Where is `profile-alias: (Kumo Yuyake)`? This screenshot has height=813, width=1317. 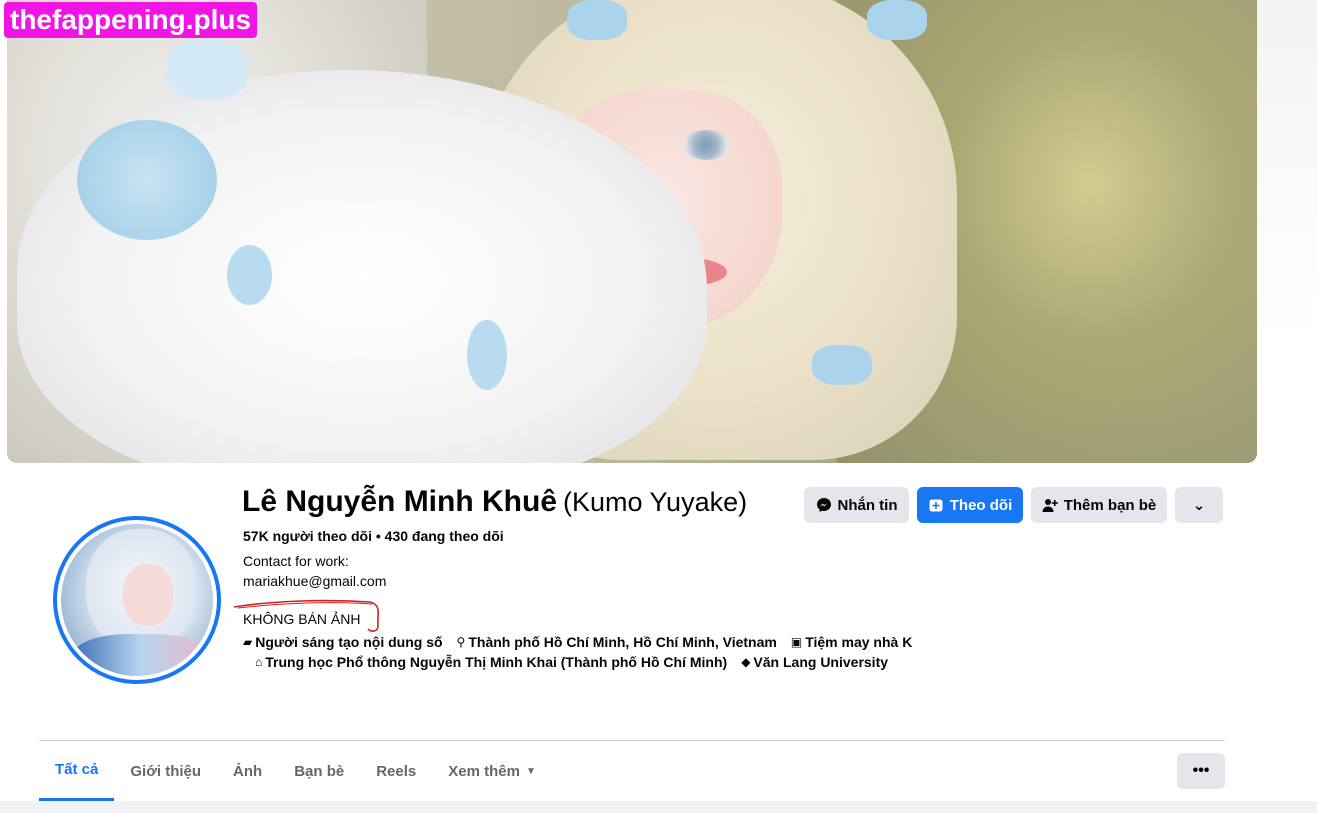
profile-alias: (Kumo Yuyake) is located at coordinates (655, 502).